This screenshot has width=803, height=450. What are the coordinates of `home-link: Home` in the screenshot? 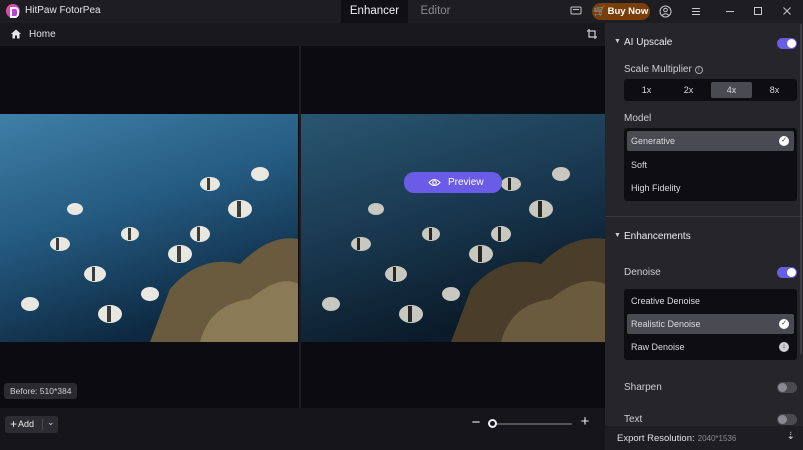 It's located at (42, 34).